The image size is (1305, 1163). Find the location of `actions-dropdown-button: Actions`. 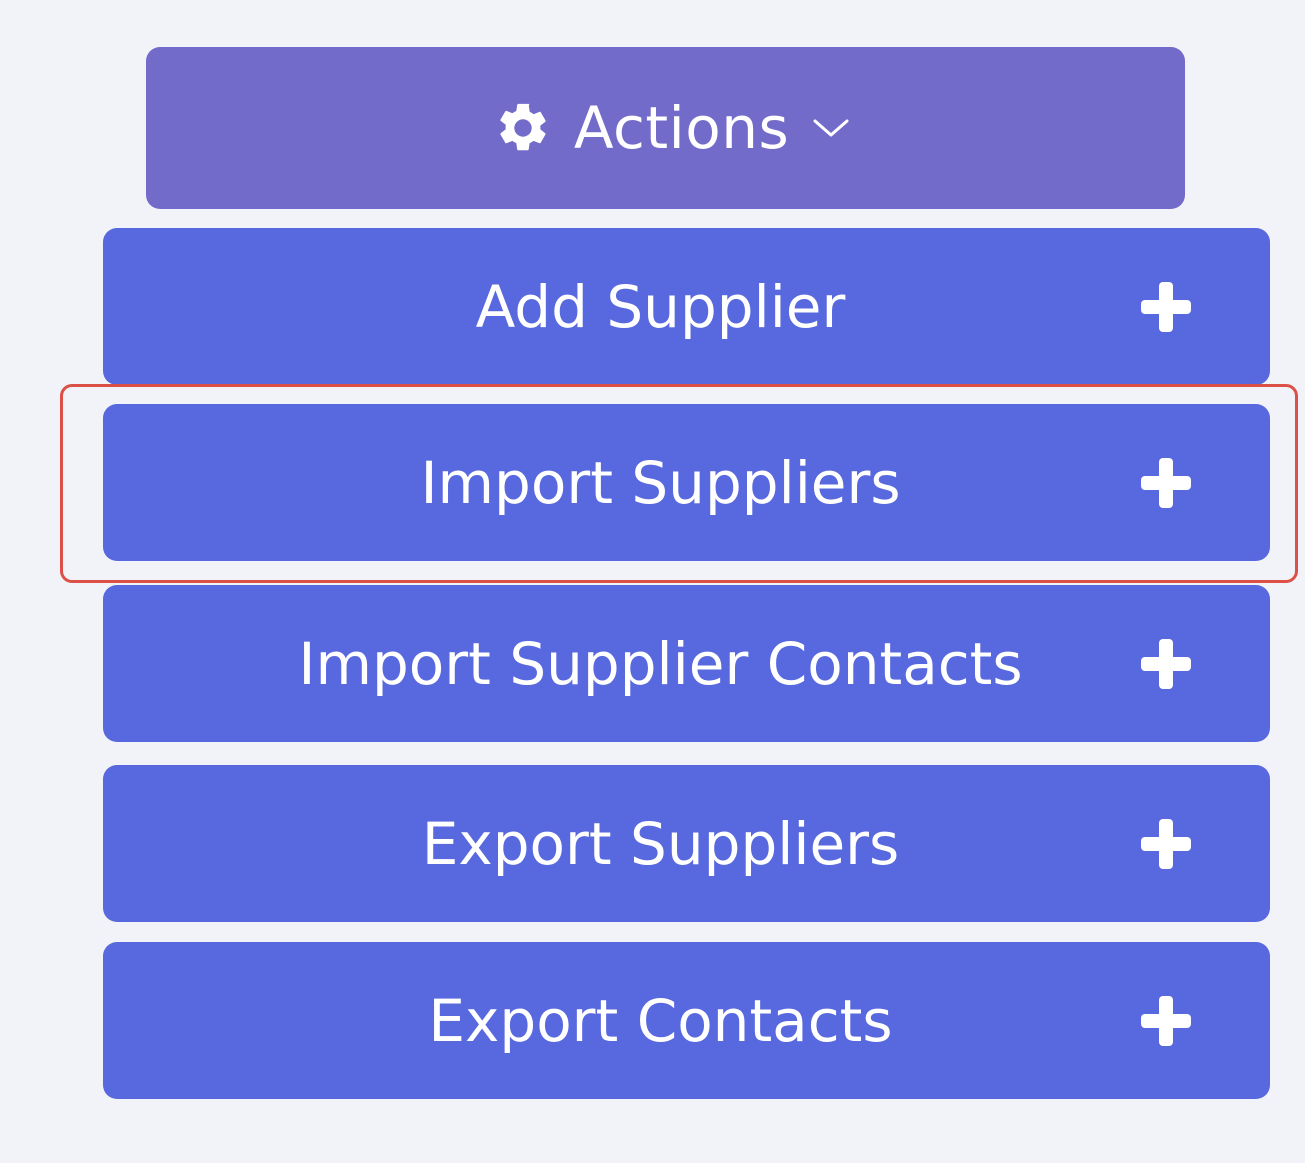

actions-dropdown-button: Actions is located at coordinates (665, 128).